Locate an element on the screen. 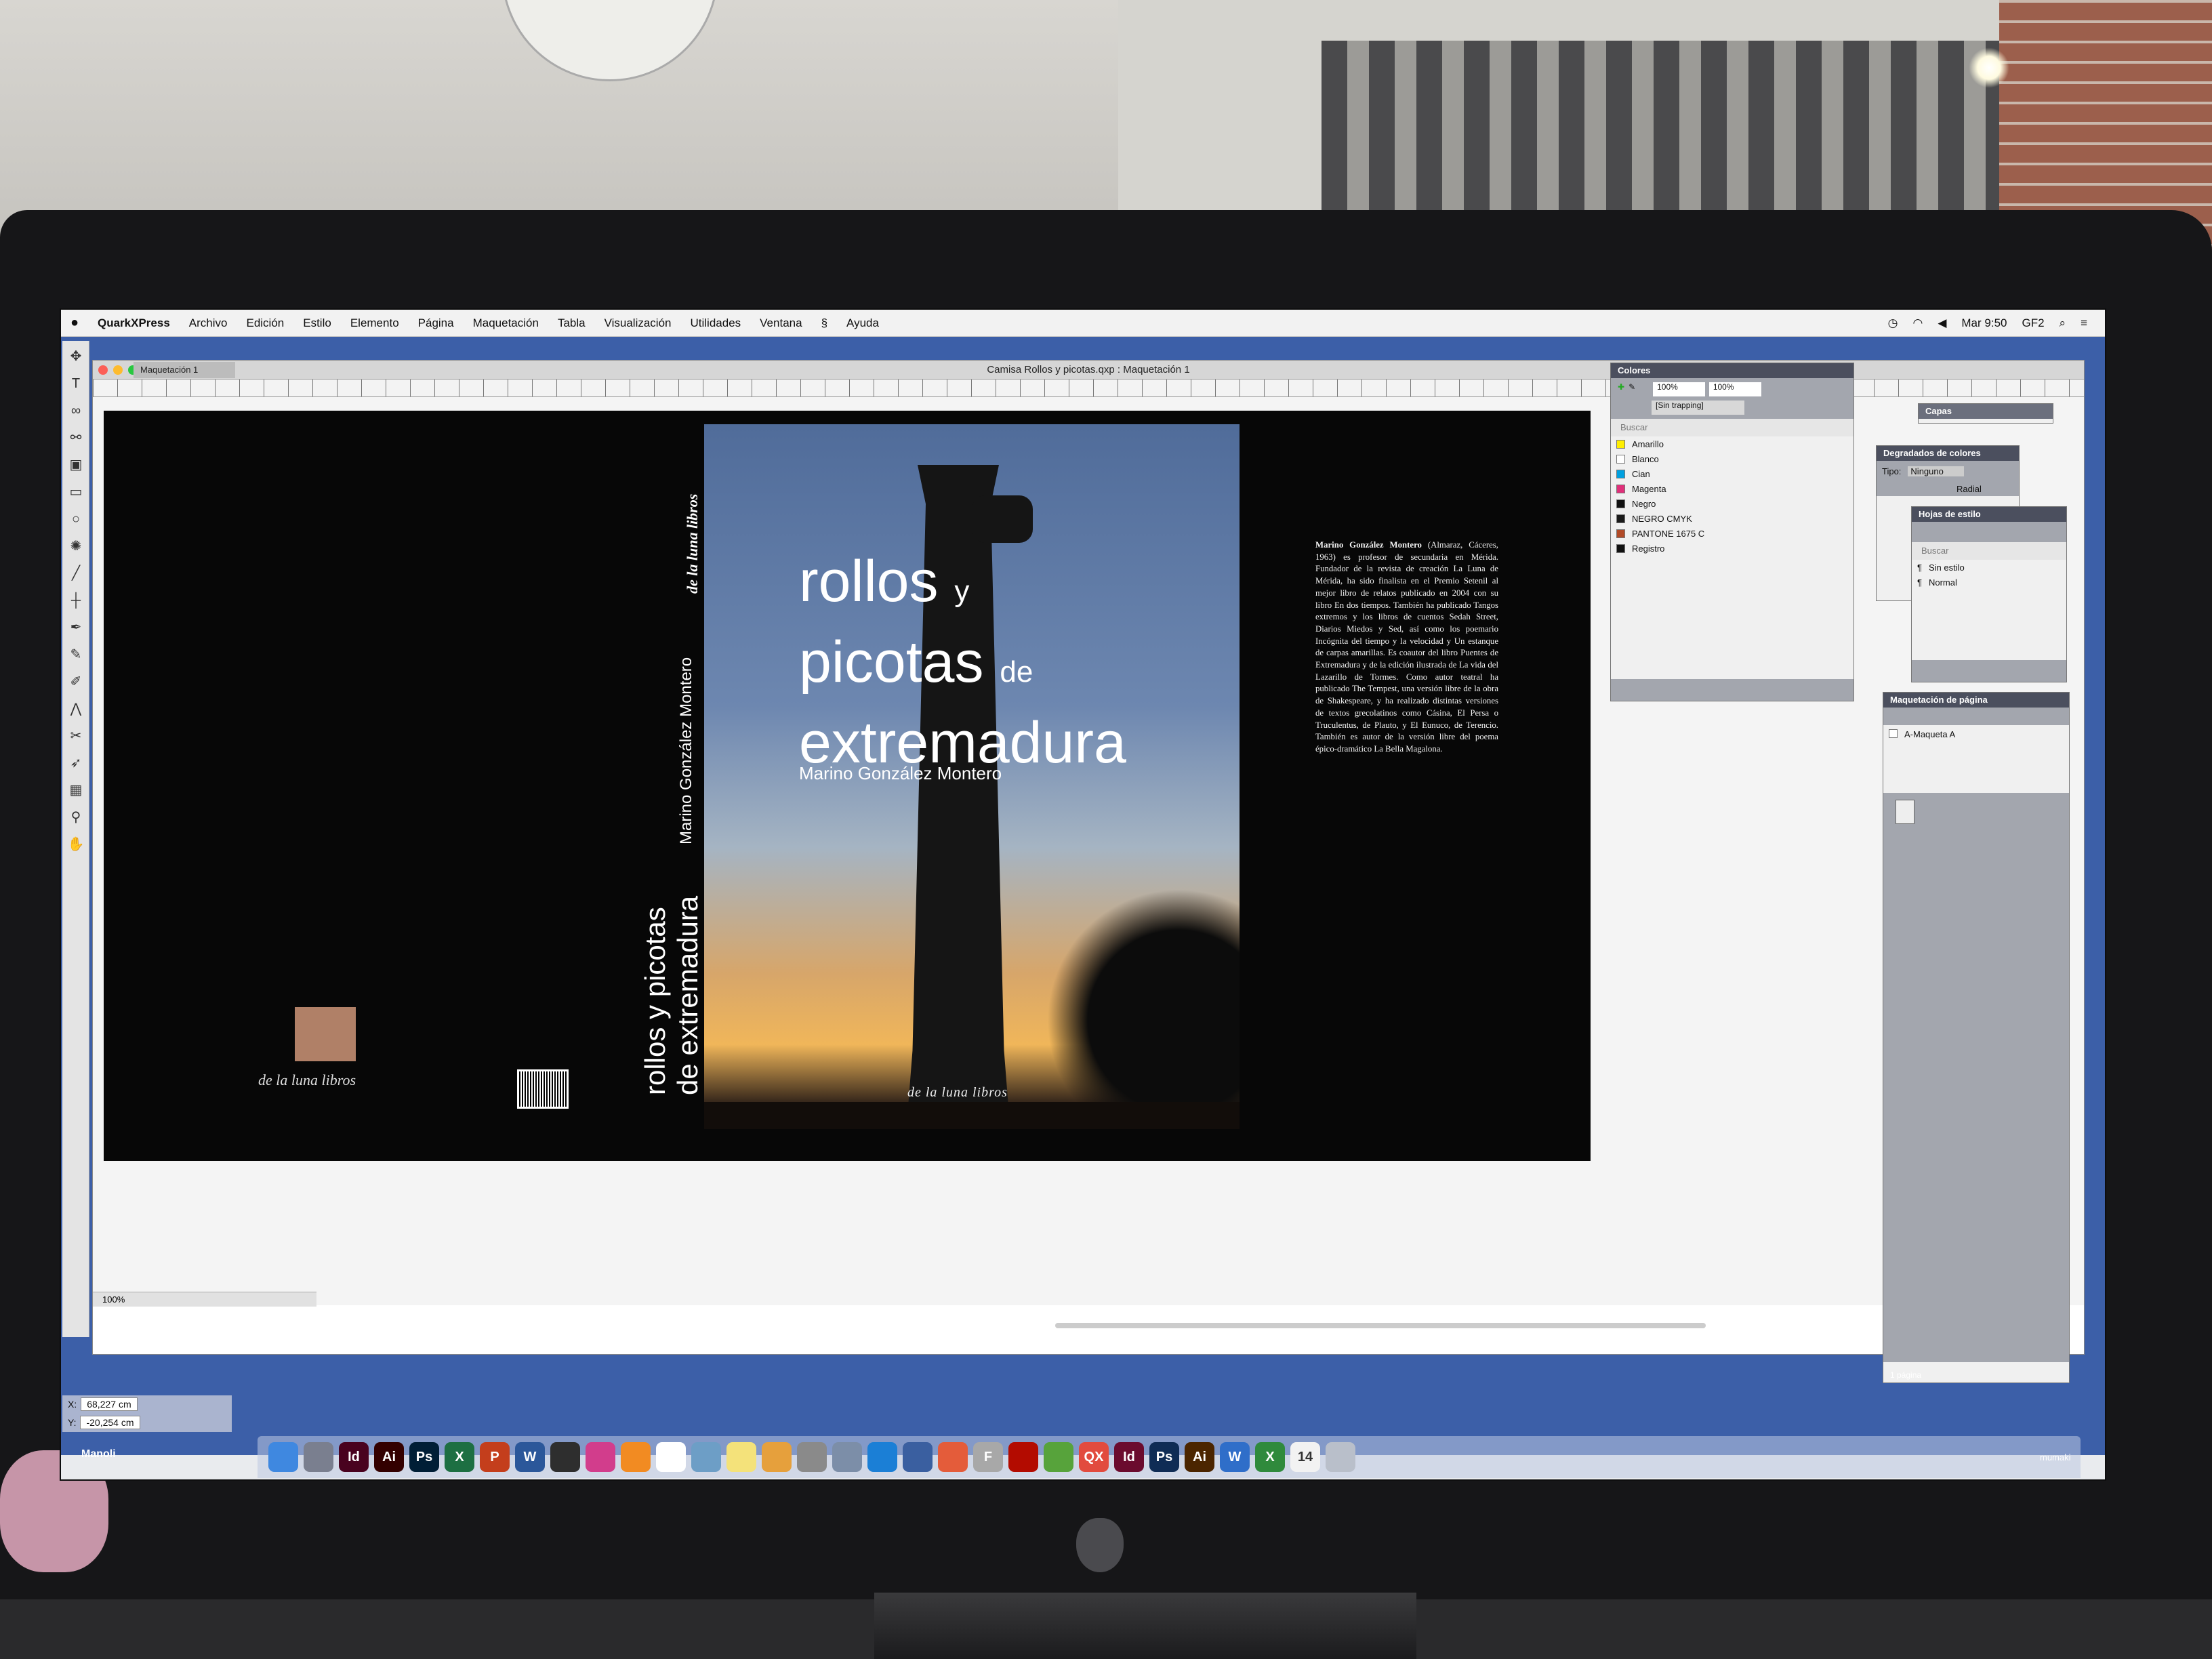  script-menu-icon: § is located at coordinates (824, 323).